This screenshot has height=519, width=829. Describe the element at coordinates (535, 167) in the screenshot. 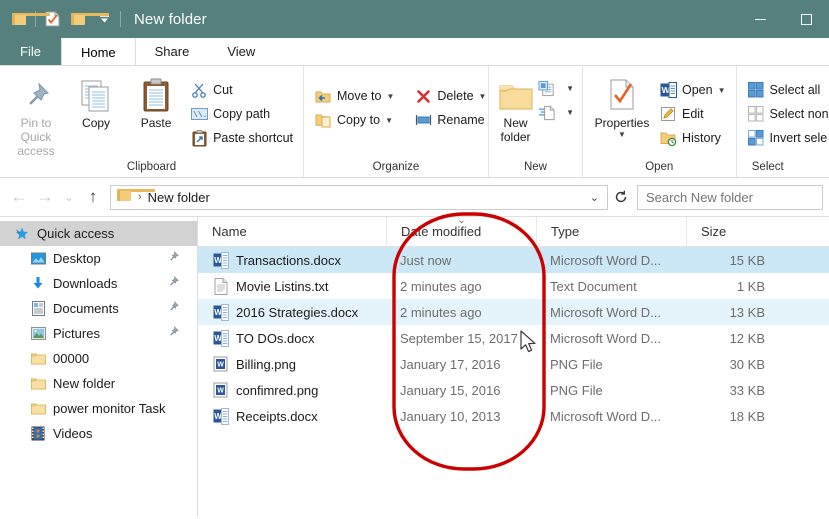

I see `new-group-label: New` at that location.